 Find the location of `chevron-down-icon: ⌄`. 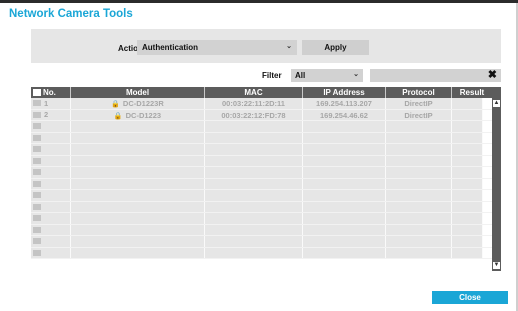

chevron-down-icon: ⌄ is located at coordinates (289, 46).